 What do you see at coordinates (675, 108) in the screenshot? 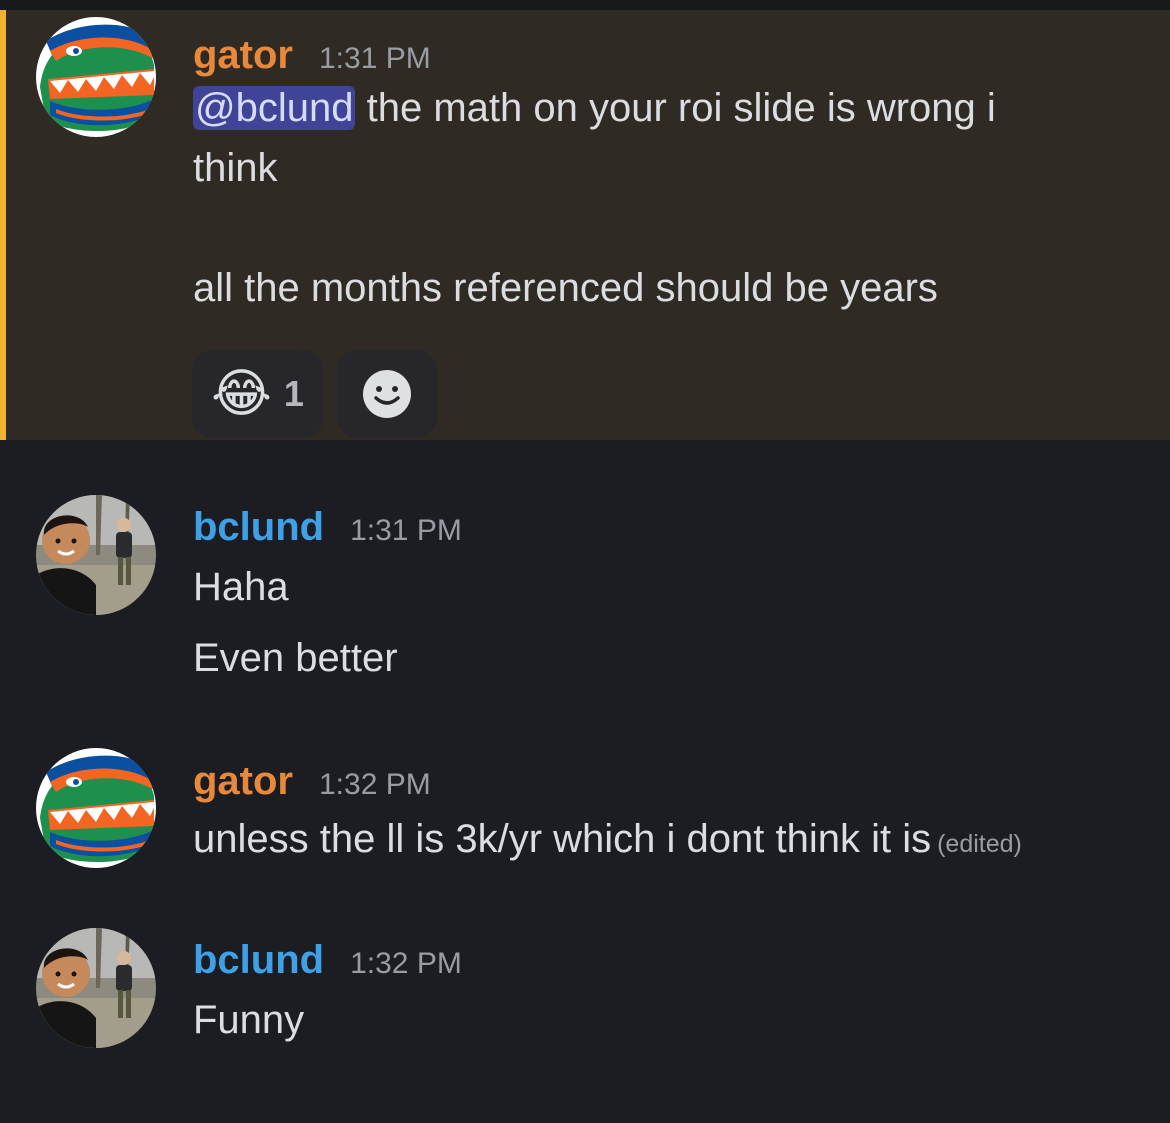
I see `message-text: the math on your roi slide is wrong i` at bounding box center [675, 108].